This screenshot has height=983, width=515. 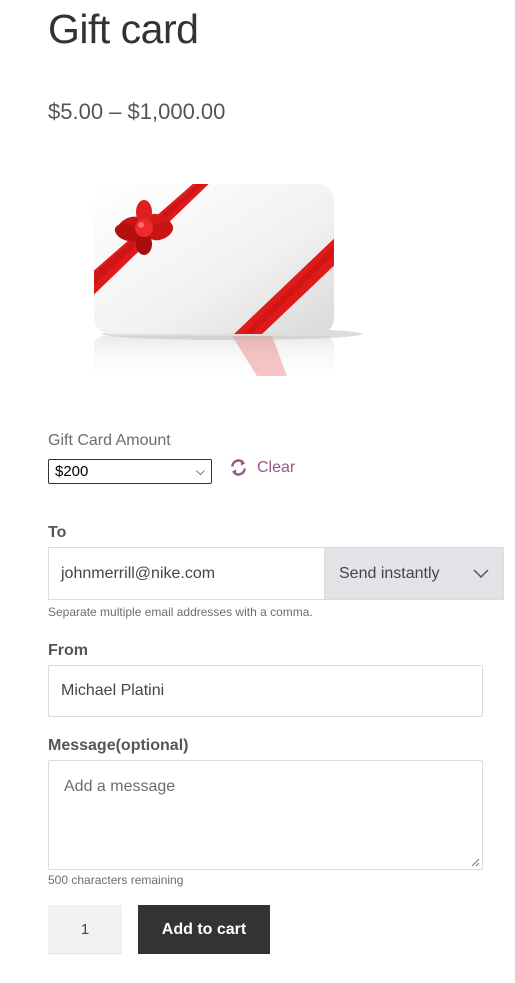 I want to click on chevron-down-icon, so click(x=481, y=573).